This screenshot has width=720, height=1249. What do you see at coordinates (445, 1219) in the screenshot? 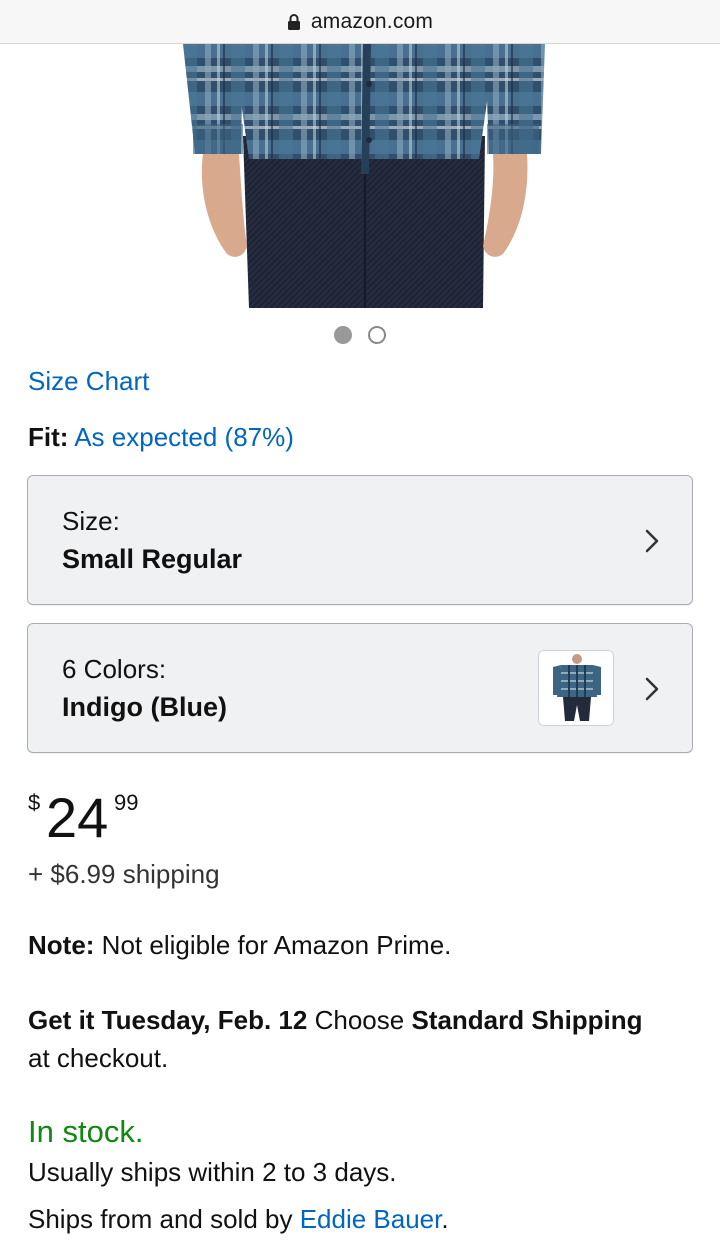
I see `sold-by-suffix: .` at bounding box center [445, 1219].